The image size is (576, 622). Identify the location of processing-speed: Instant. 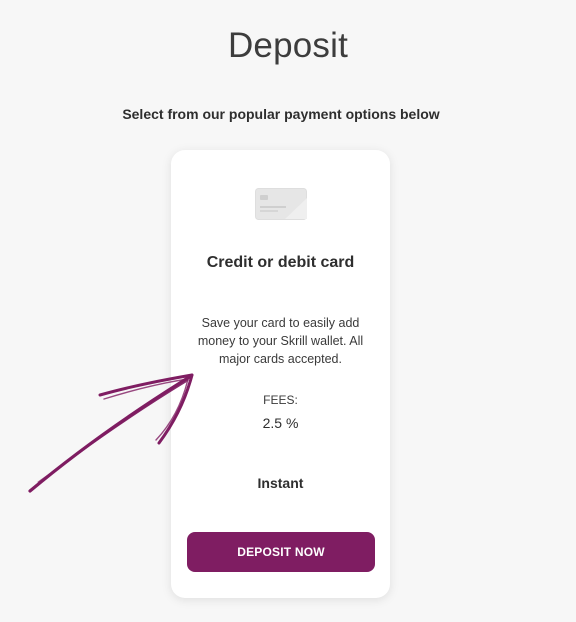
(280, 483).